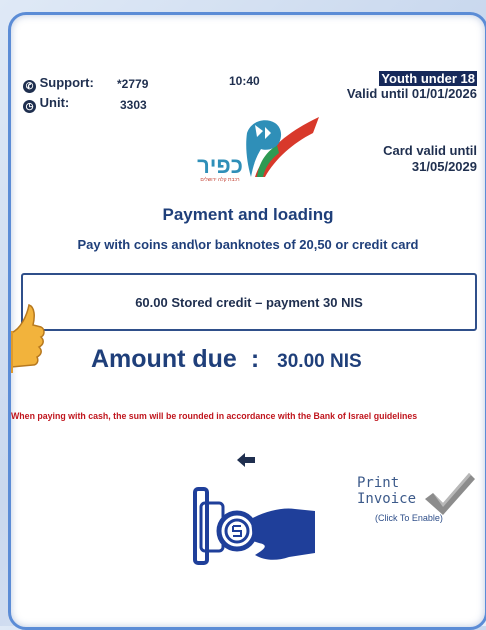 Image resolution: width=486 pixels, height=630 pixels. Describe the element at coordinates (133, 105) in the screenshot. I see `unit-number: 3303` at that location.